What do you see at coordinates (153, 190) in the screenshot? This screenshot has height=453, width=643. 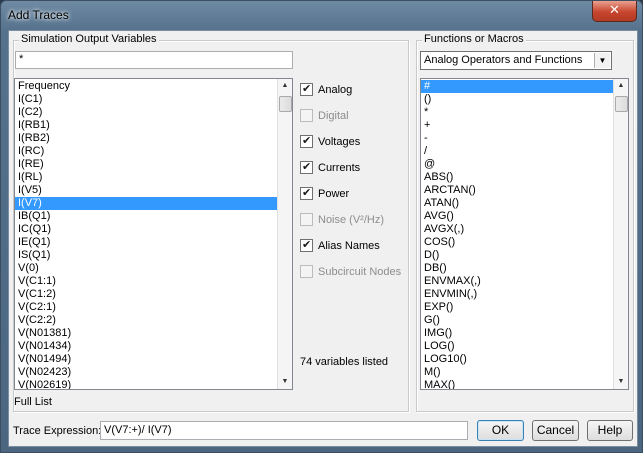 I see `list-item: I(V5)` at bounding box center [153, 190].